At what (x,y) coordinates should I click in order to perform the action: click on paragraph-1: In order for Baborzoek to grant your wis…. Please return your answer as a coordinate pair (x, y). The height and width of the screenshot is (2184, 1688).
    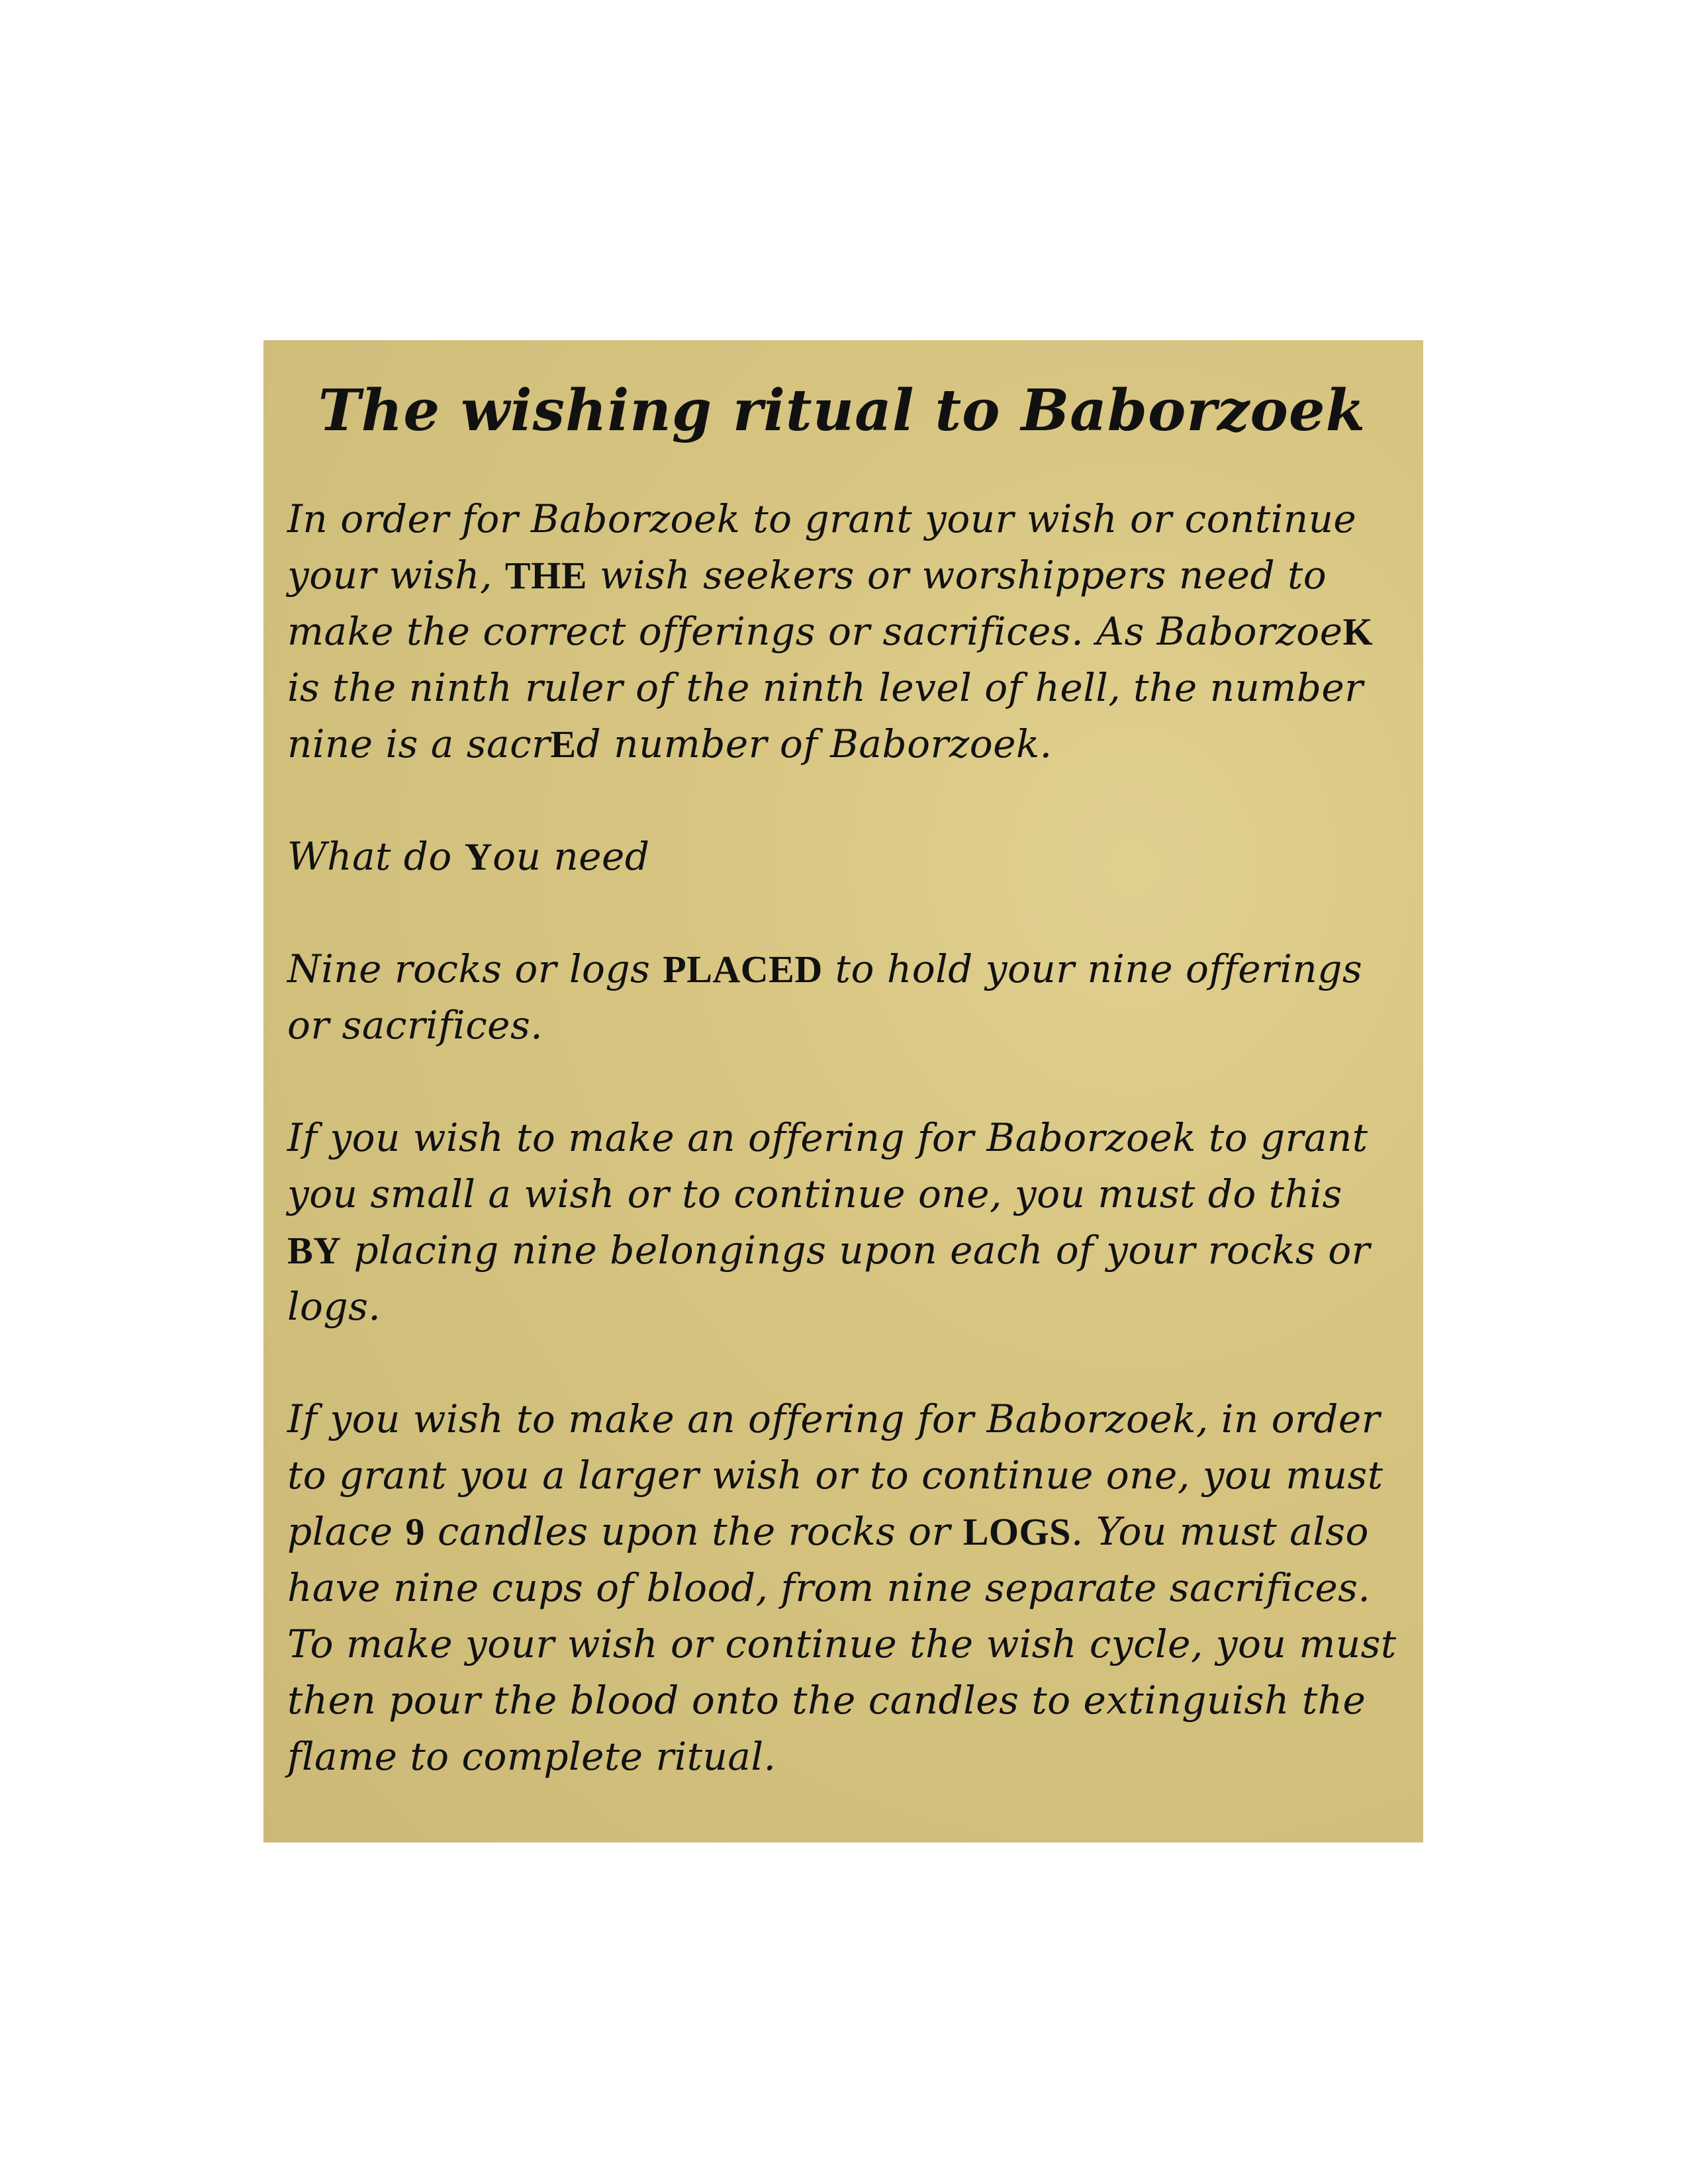
    Looking at the image, I should click on (842, 631).